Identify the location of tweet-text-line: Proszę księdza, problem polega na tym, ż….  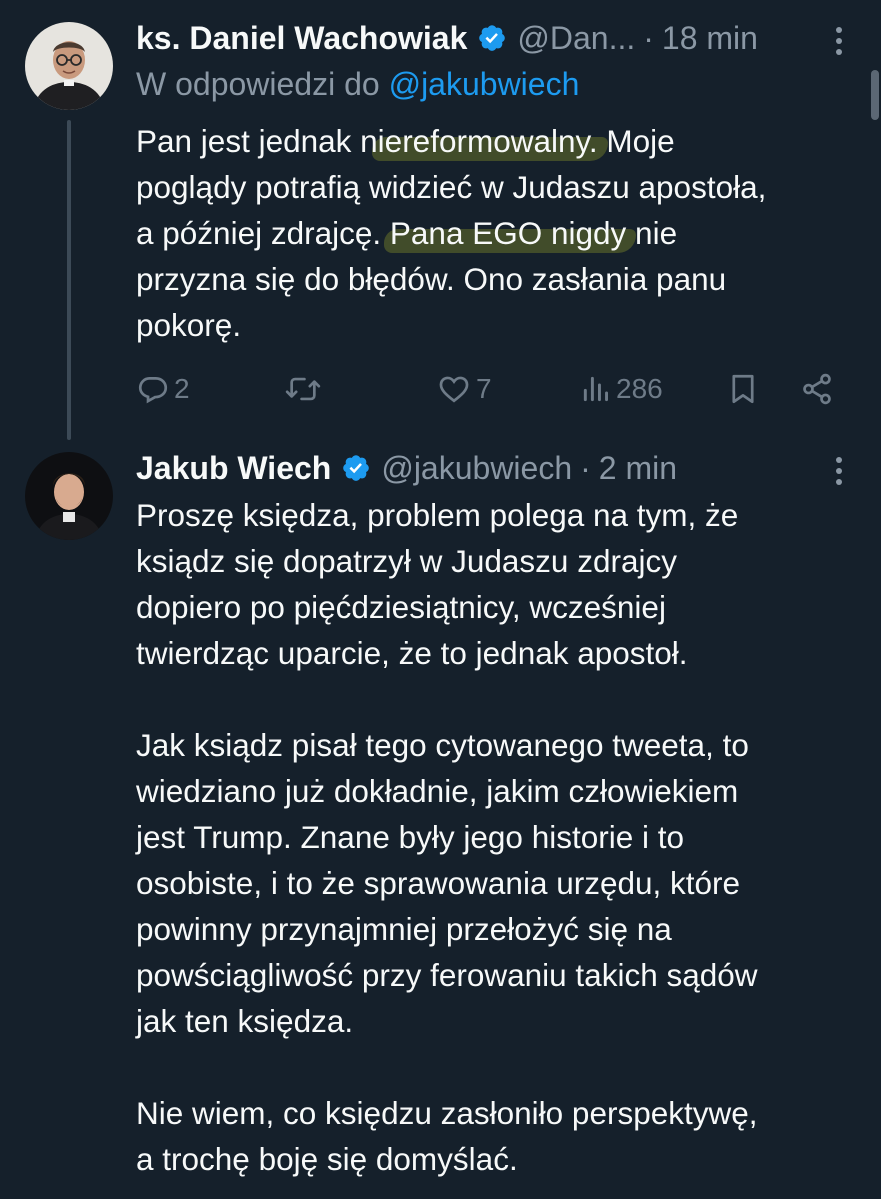
(437, 515).